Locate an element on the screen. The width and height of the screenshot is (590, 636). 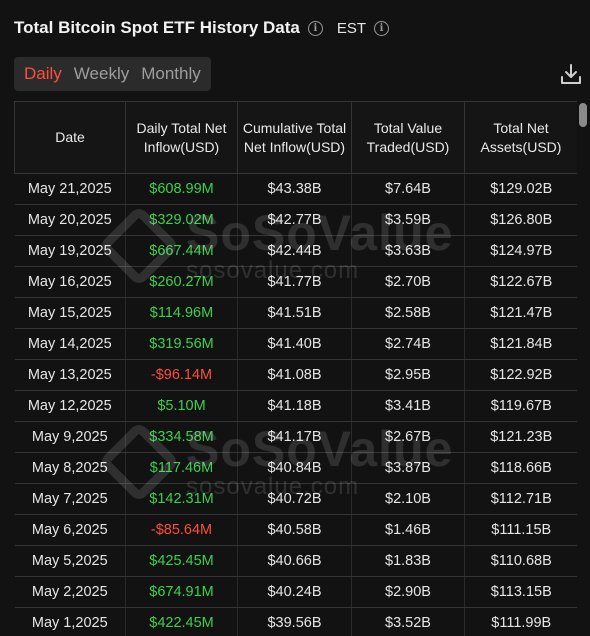
cell-date: May 9,2025 is located at coordinates (70, 437).